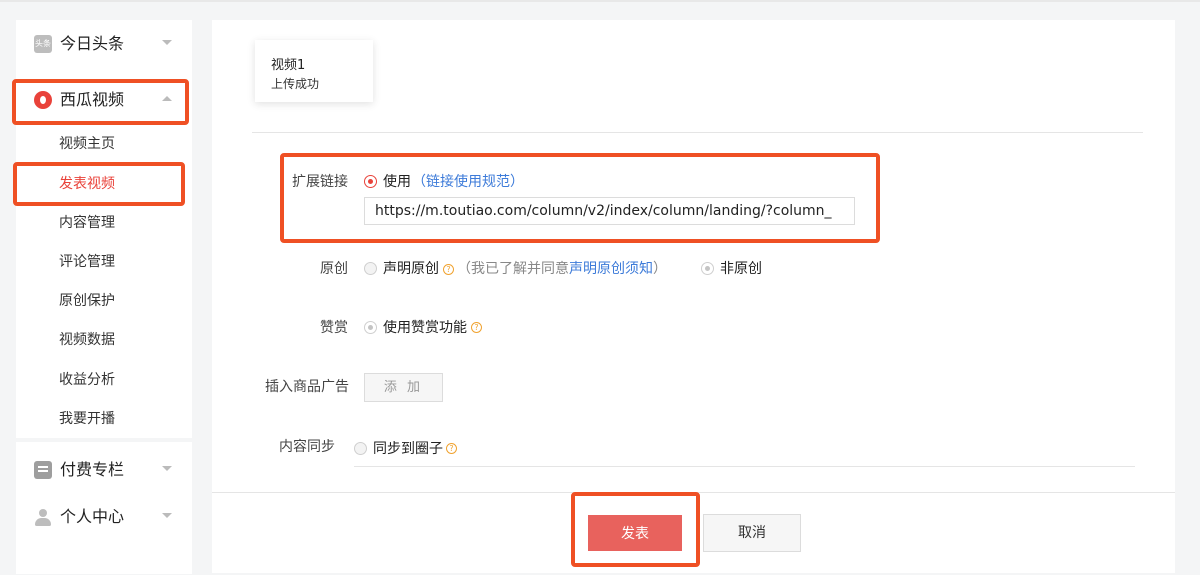 The width and height of the screenshot is (1200, 575). Describe the element at coordinates (744, 466) in the screenshot. I see `sync-divider` at that location.